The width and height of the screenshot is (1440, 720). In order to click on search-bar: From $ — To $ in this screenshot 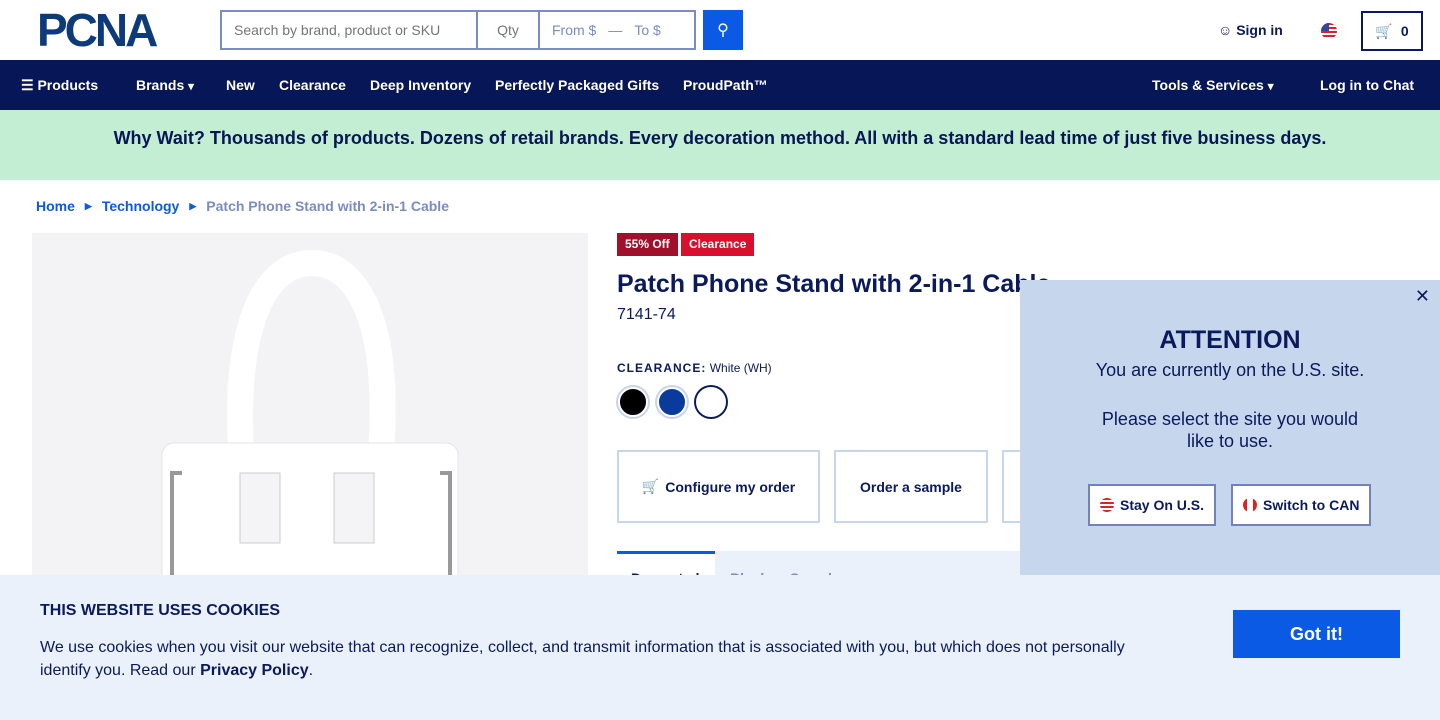, I will do `click(458, 30)`.